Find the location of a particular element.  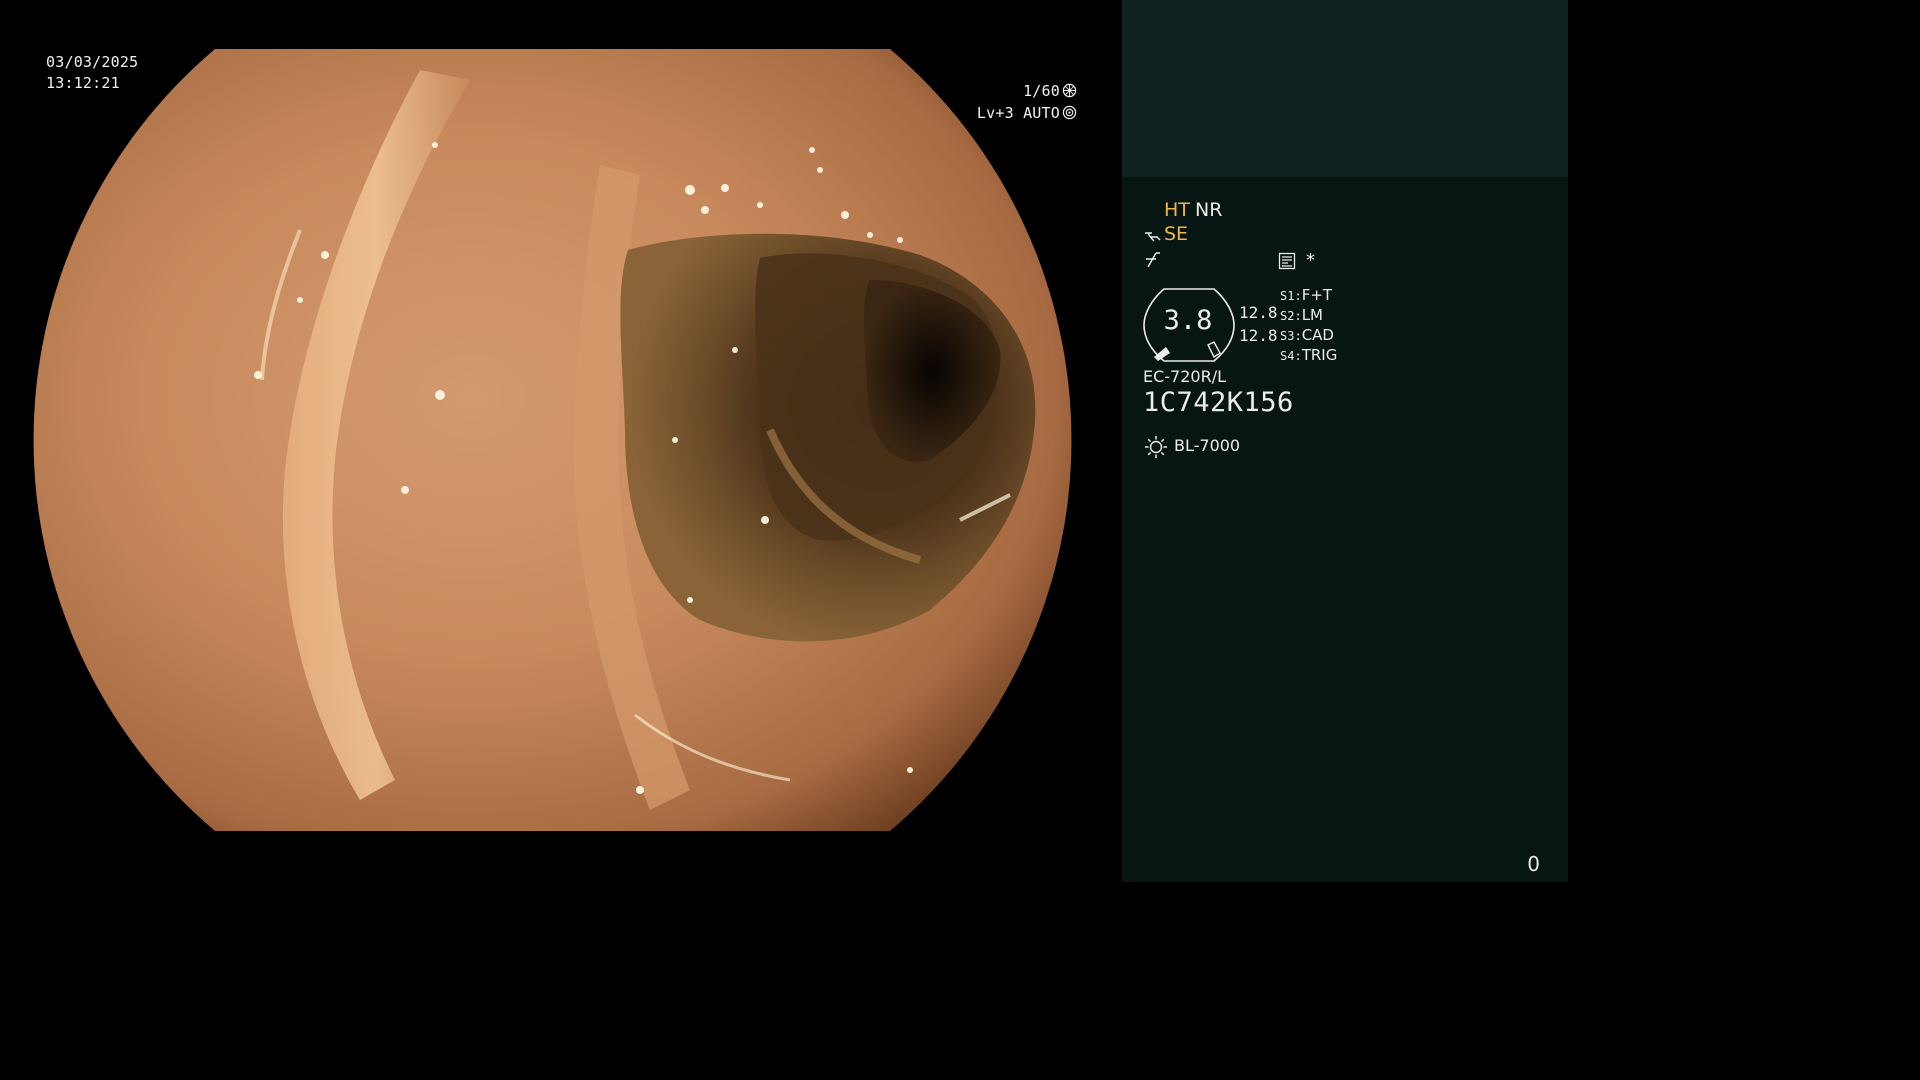

serial-number: 1C742K156 is located at coordinates (1218, 402).